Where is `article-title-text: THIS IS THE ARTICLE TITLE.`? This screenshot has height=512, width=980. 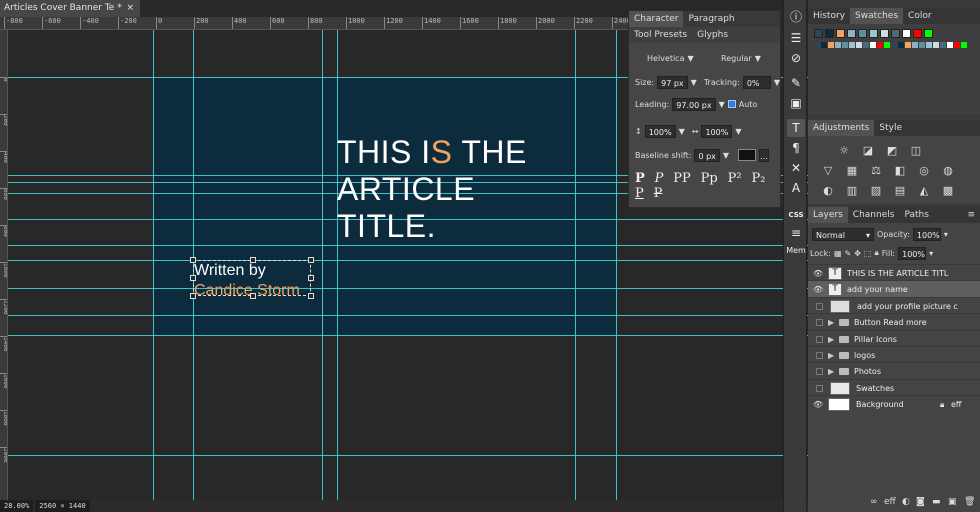
article-title-text: THIS IS THE ARTICLE TITLE. is located at coordinates (447, 189).